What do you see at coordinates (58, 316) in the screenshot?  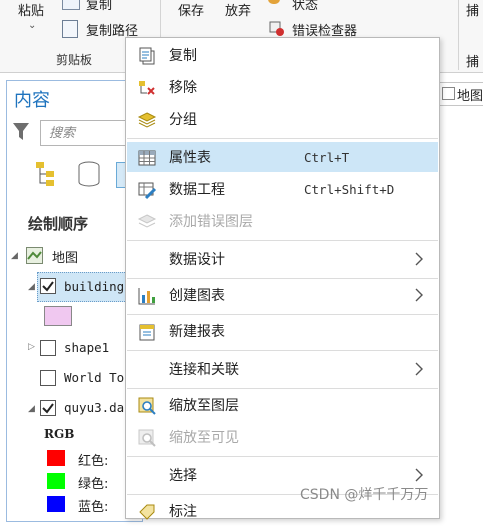 I see `symbol-swatch` at bounding box center [58, 316].